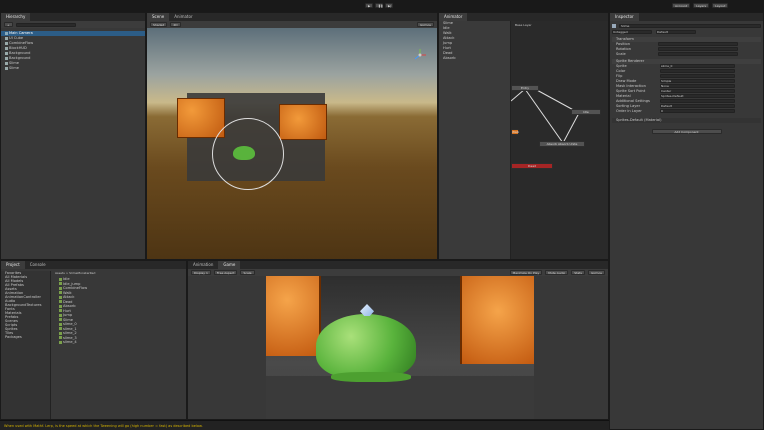  I want to click on tab-inspector: Inspector, so click(624, 17).